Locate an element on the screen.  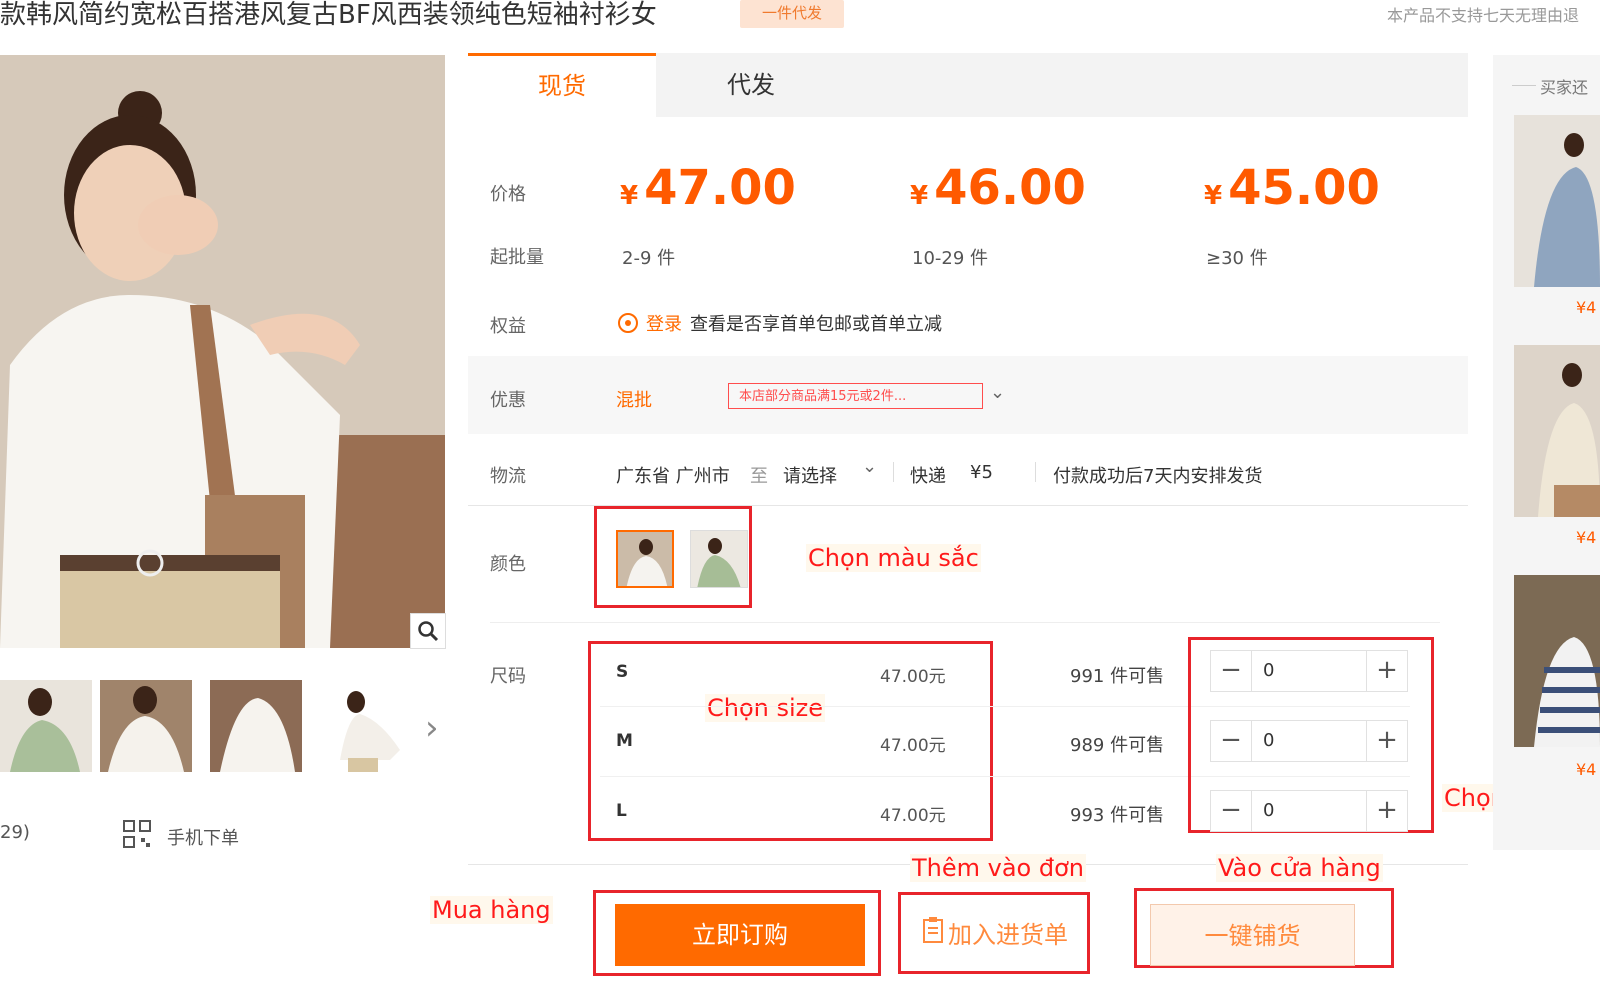
annotation-buy: Mua hàng is located at coordinates (491, 910).